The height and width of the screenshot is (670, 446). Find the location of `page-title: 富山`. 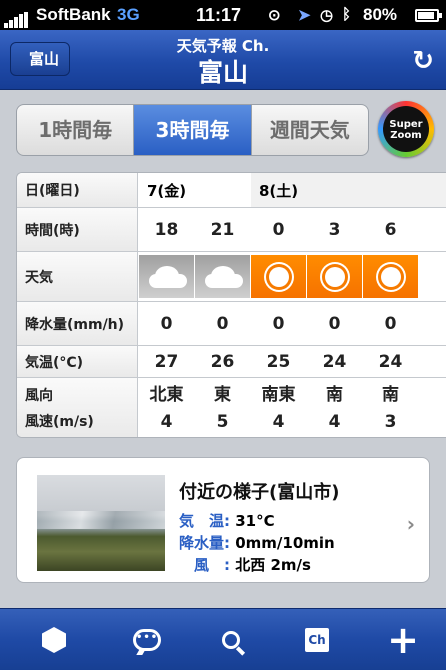

page-title: 富山 is located at coordinates (222, 72).